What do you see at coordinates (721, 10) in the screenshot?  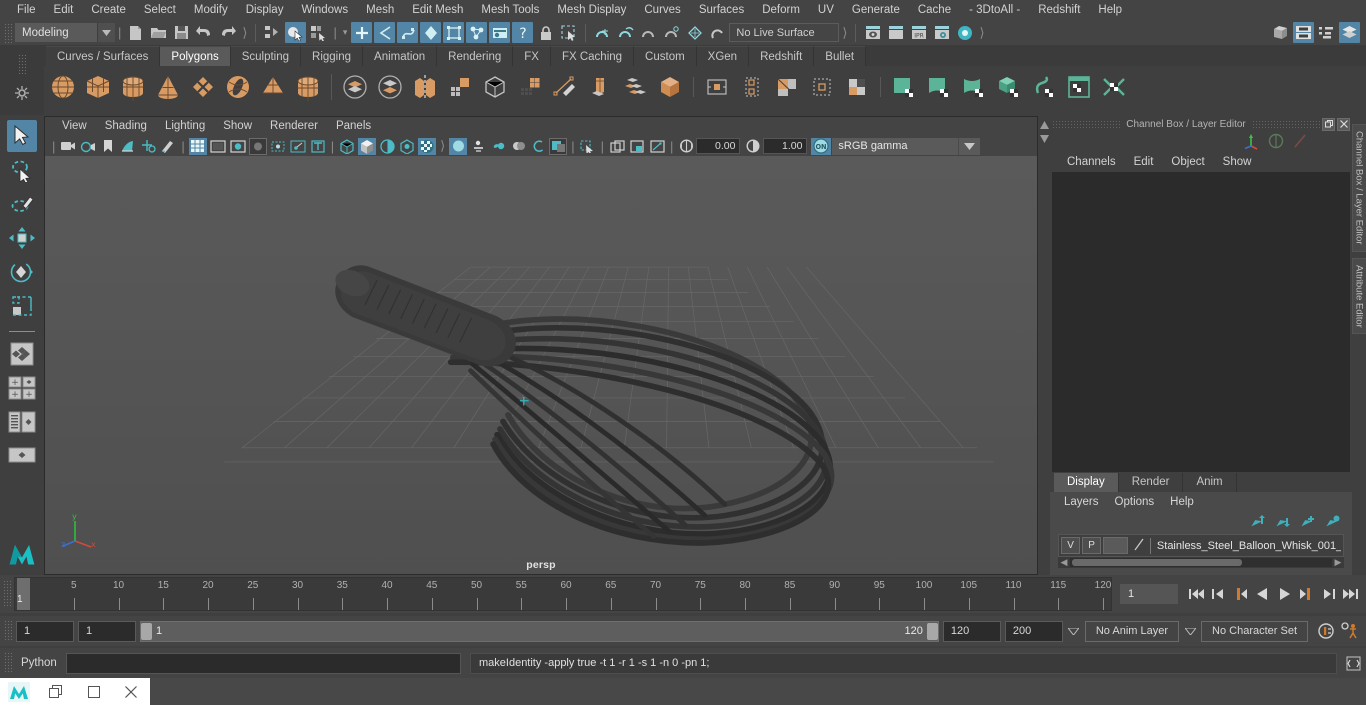 I see `menu-surfaces: Surfaces` at bounding box center [721, 10].